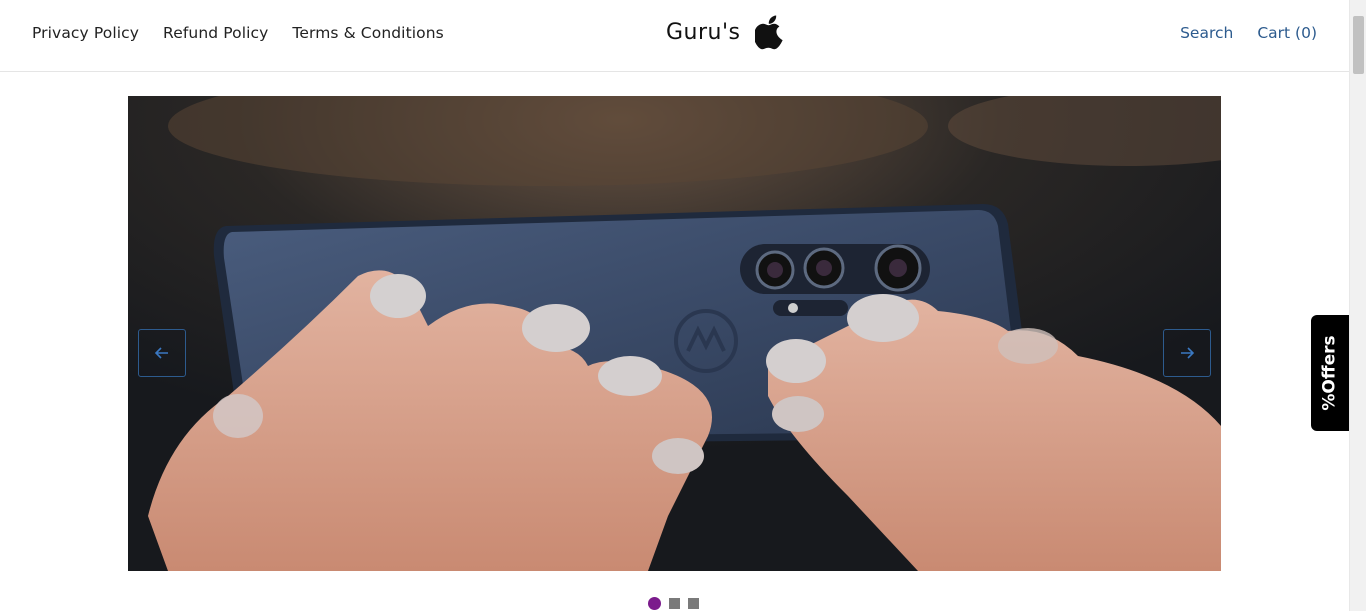  I want to click on apple-icon, so click(768, 32).